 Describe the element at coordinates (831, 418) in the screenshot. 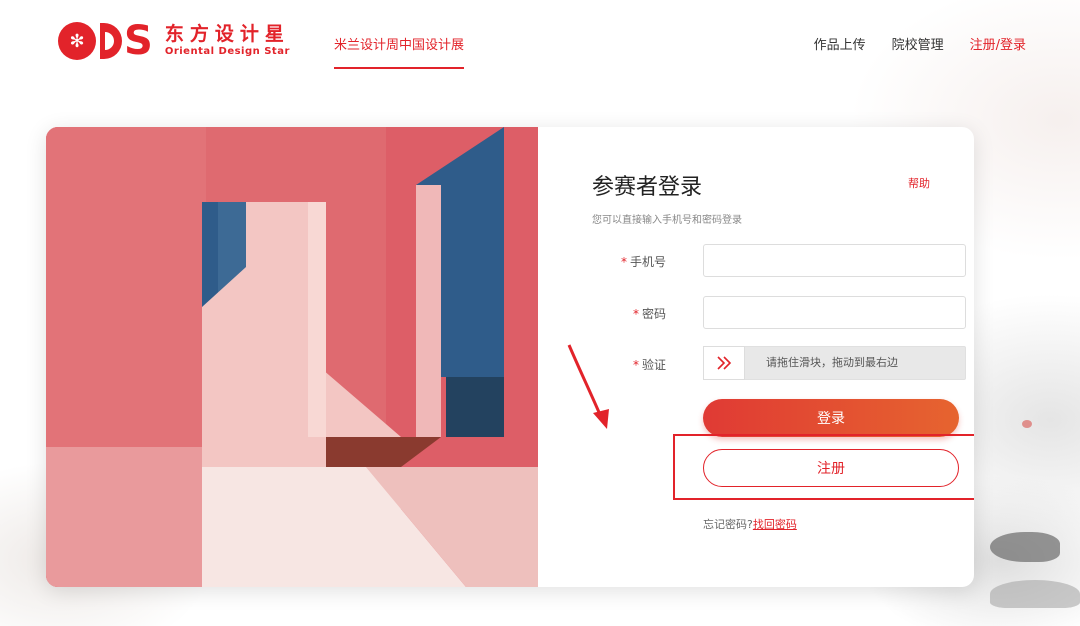

I see `login-button: 登录` at that location.